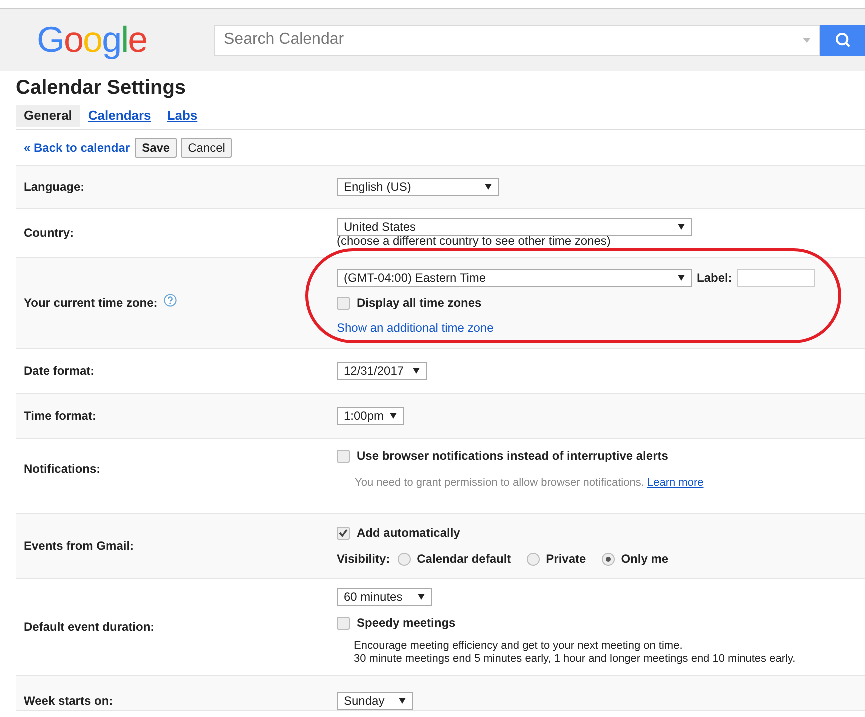  Describe the element at coordinates (714, 278) in the screenshot. I see `field-label: Label:` at that location.